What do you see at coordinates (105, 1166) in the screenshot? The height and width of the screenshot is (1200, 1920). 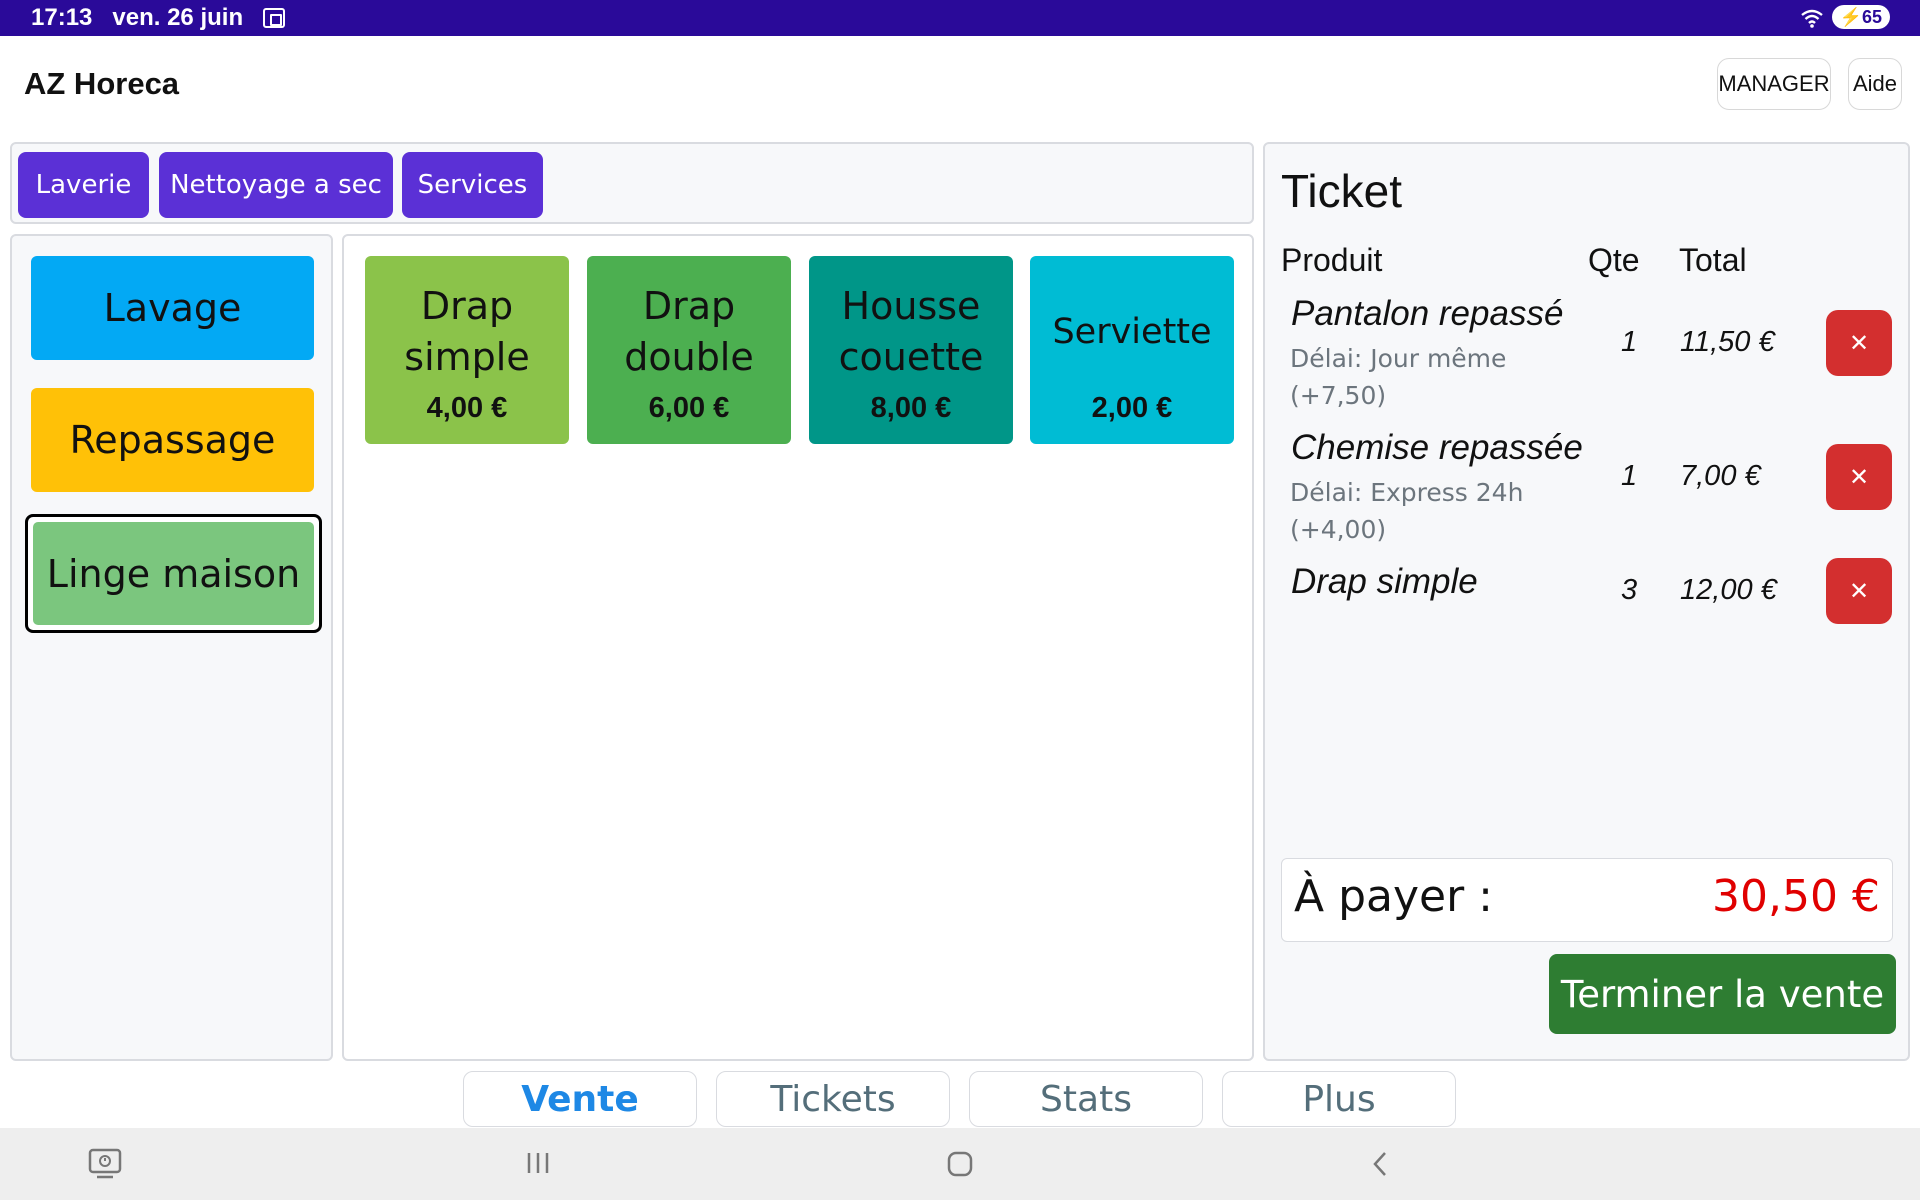 I see `recent-screen-icon` at bounding box center [105, 1166].